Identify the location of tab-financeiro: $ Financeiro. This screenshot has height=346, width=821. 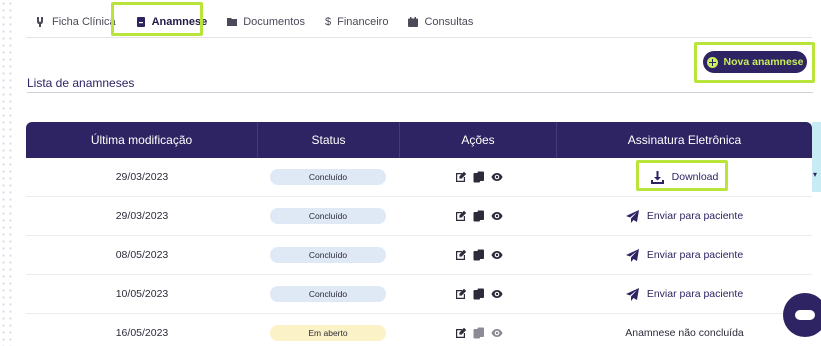
(356, 22).